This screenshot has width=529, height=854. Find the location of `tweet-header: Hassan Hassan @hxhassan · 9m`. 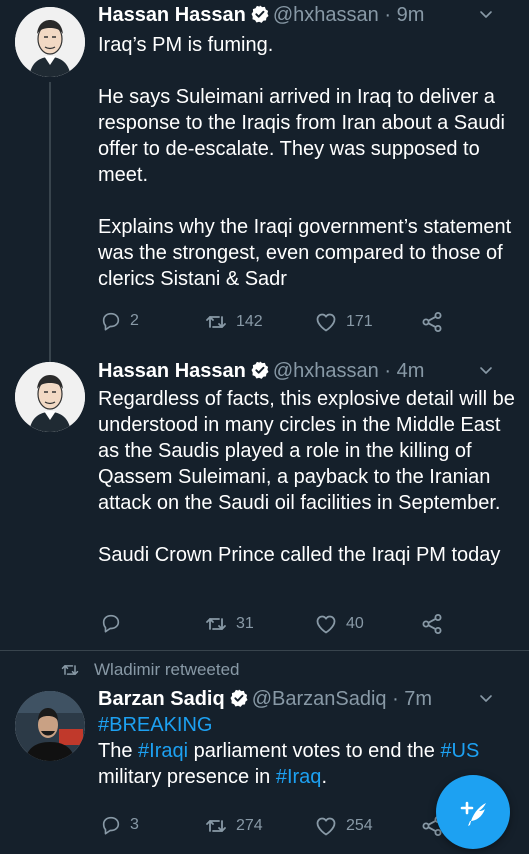

tweet-header: Hassan Hassan @hxhassan · 9m is located at coordinates (303, 15).